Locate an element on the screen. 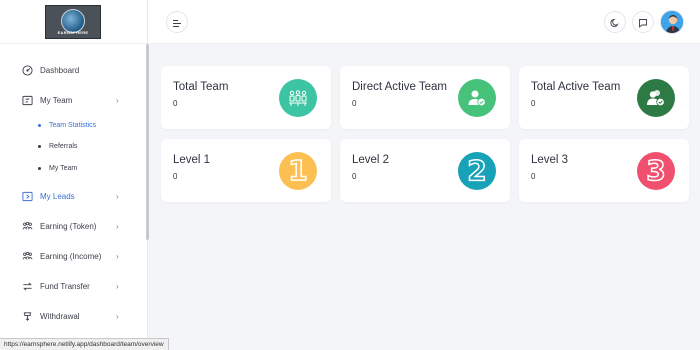 Image resolution: width=700 pixels, height=350 pixels. stat-card-direct-active-team: Direct Active Team 0 is located at coordinates (425, 97).